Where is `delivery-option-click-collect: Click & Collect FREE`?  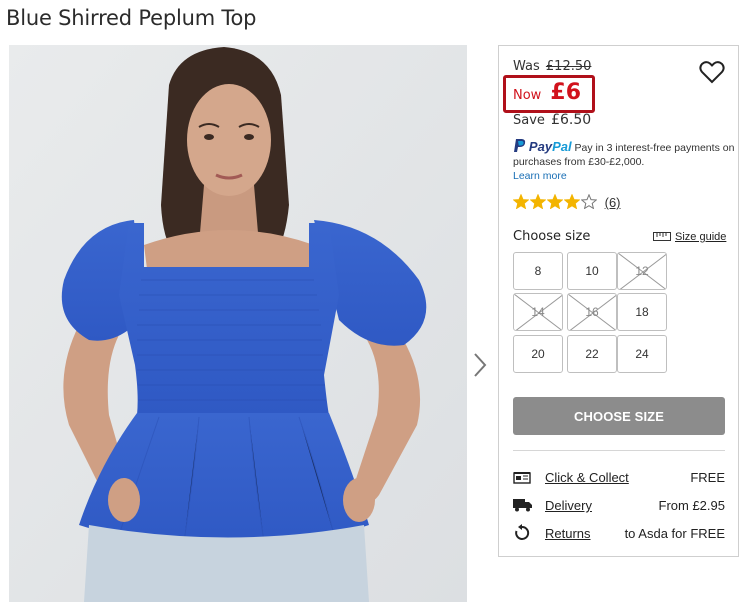 delivery-option-click-collect: Click & Collect FREE is located at coordinates (619, 478).